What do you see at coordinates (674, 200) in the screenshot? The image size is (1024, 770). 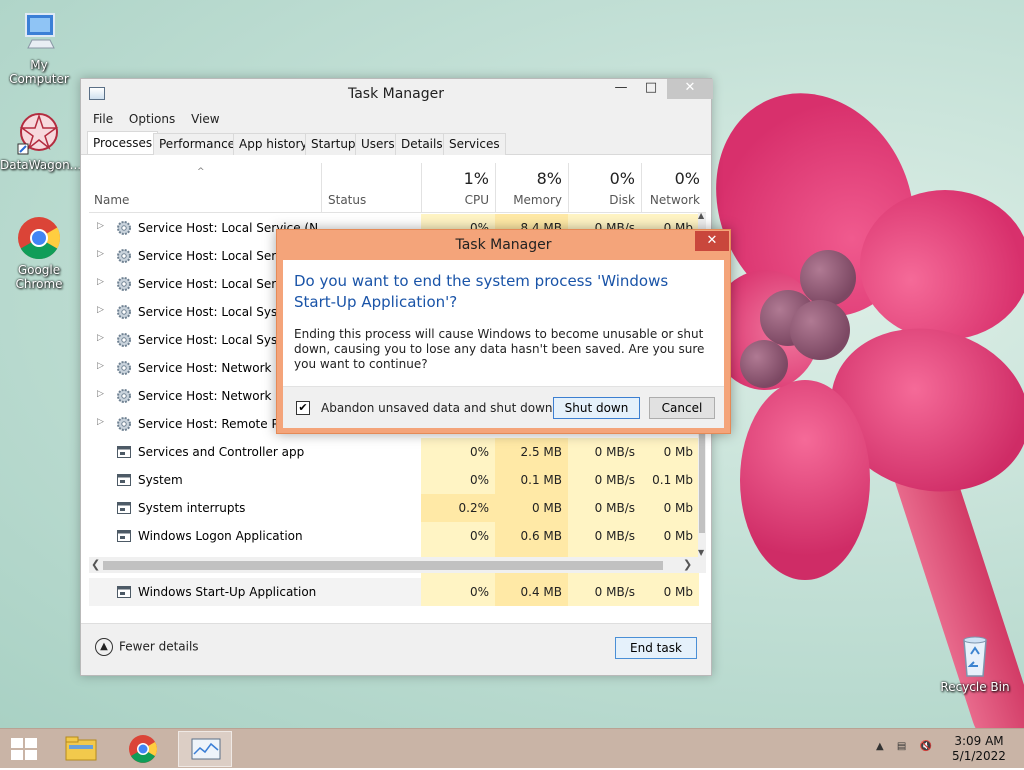 I see `network-label: Network` at bounding box center [674, 200].